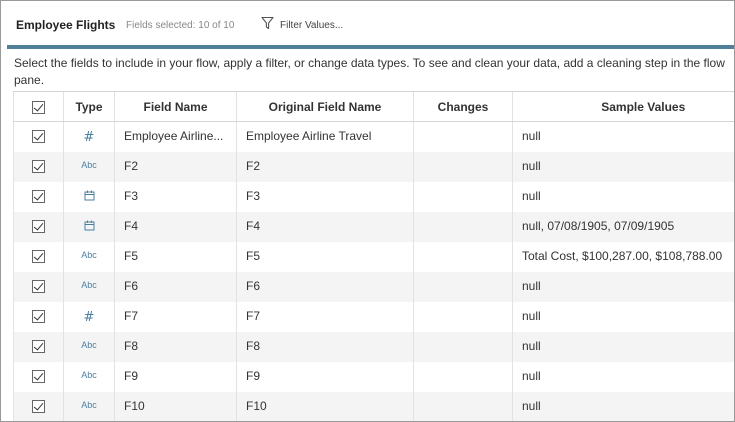 Image resolution: width=735 pixels, height=422 pixels. Describe the element at coordinates (623, 106) in the screenshot. I see `sample-values-column-header: Sample Values` at that location.